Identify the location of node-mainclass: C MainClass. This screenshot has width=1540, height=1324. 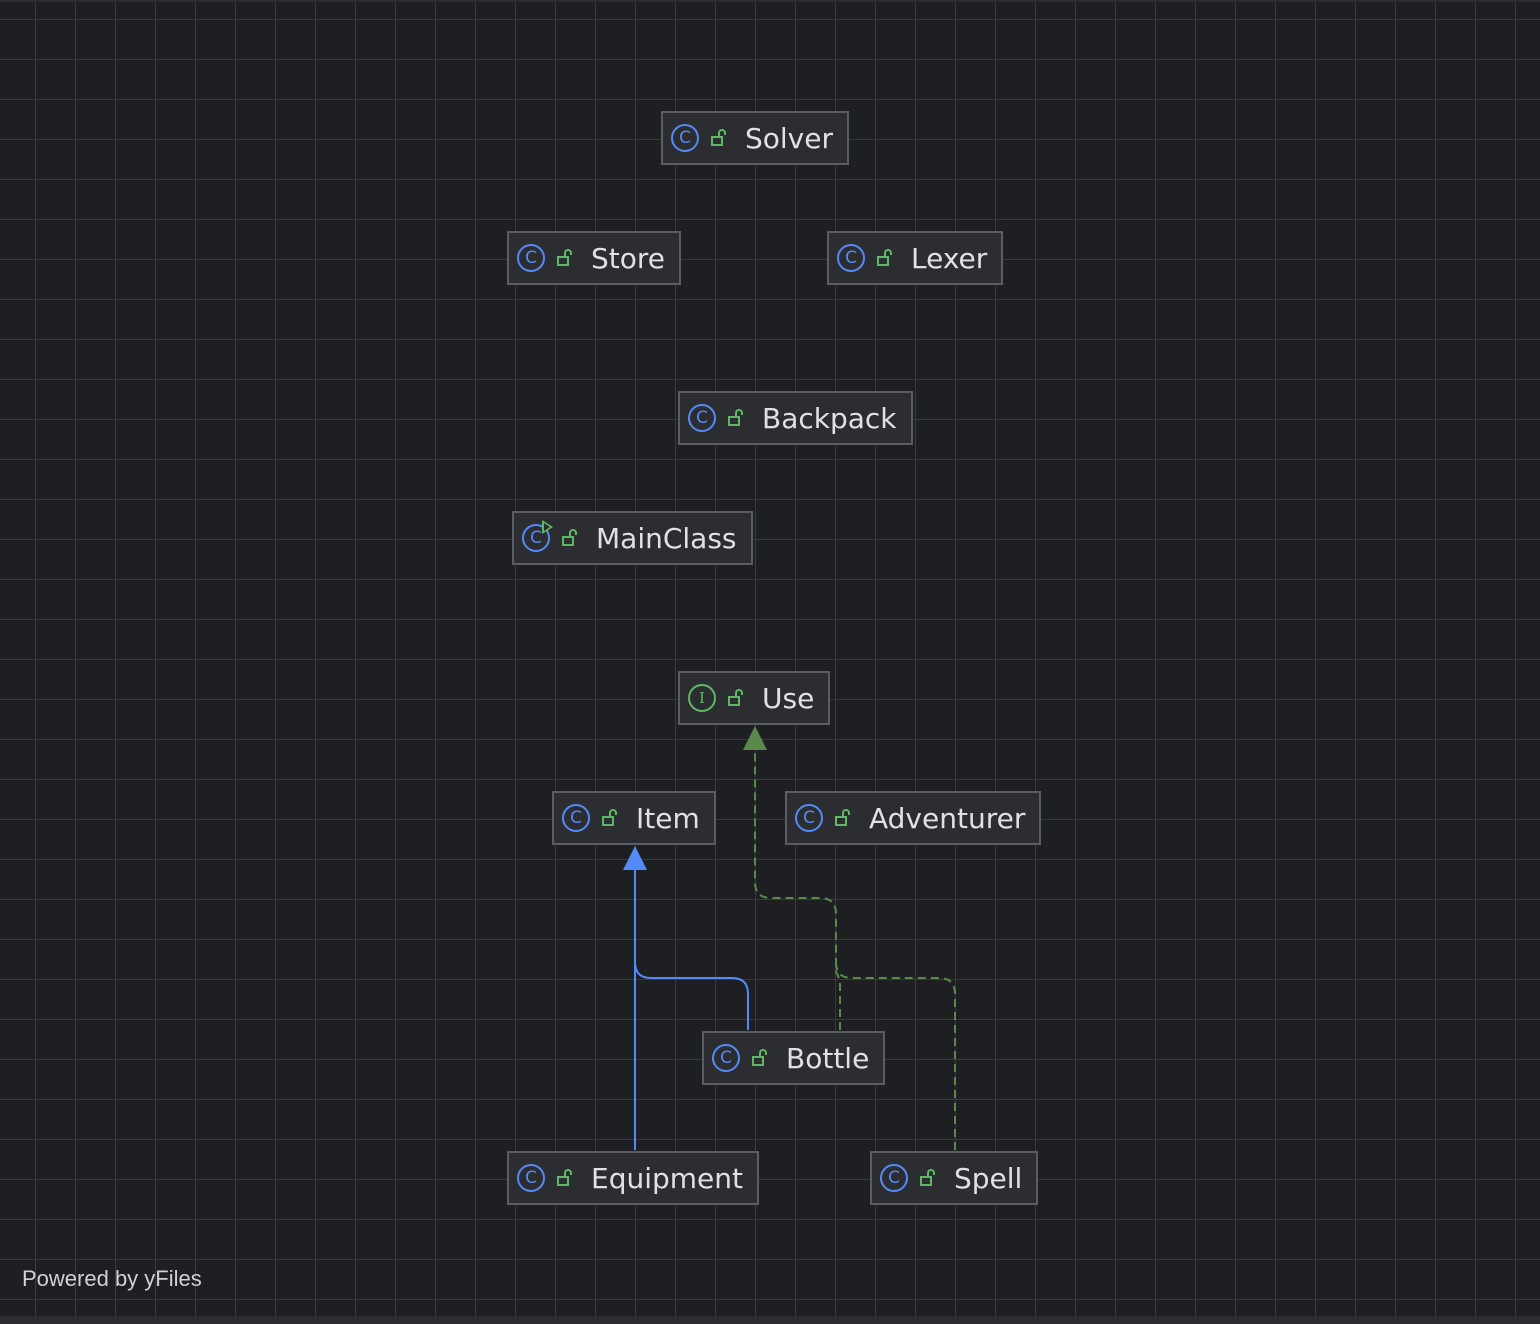
(632, 538).